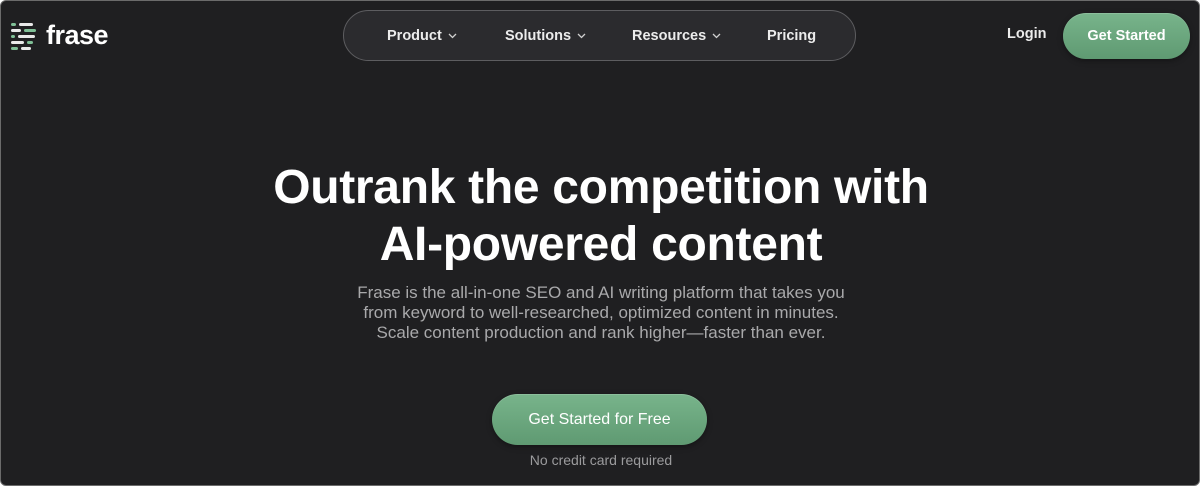 The height and width of the screenshot is (486, 1200). Describe the element at coordinates (599, 35) in the screenshot. I see `main-nav: Product Solutions Resources Pricing` at that location.